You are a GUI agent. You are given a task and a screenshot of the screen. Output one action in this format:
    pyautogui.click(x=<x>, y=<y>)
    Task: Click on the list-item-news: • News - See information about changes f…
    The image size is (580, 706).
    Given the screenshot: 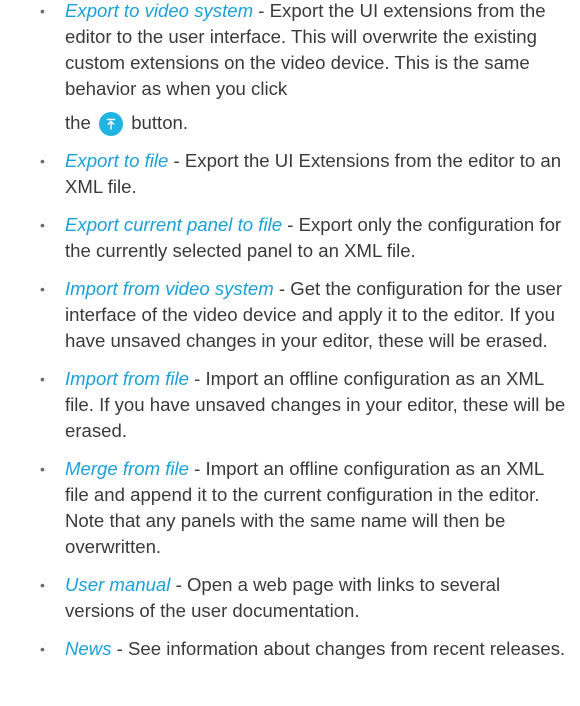 What is the action you would take?
    pyautogui.click(x=290, y=649)
    